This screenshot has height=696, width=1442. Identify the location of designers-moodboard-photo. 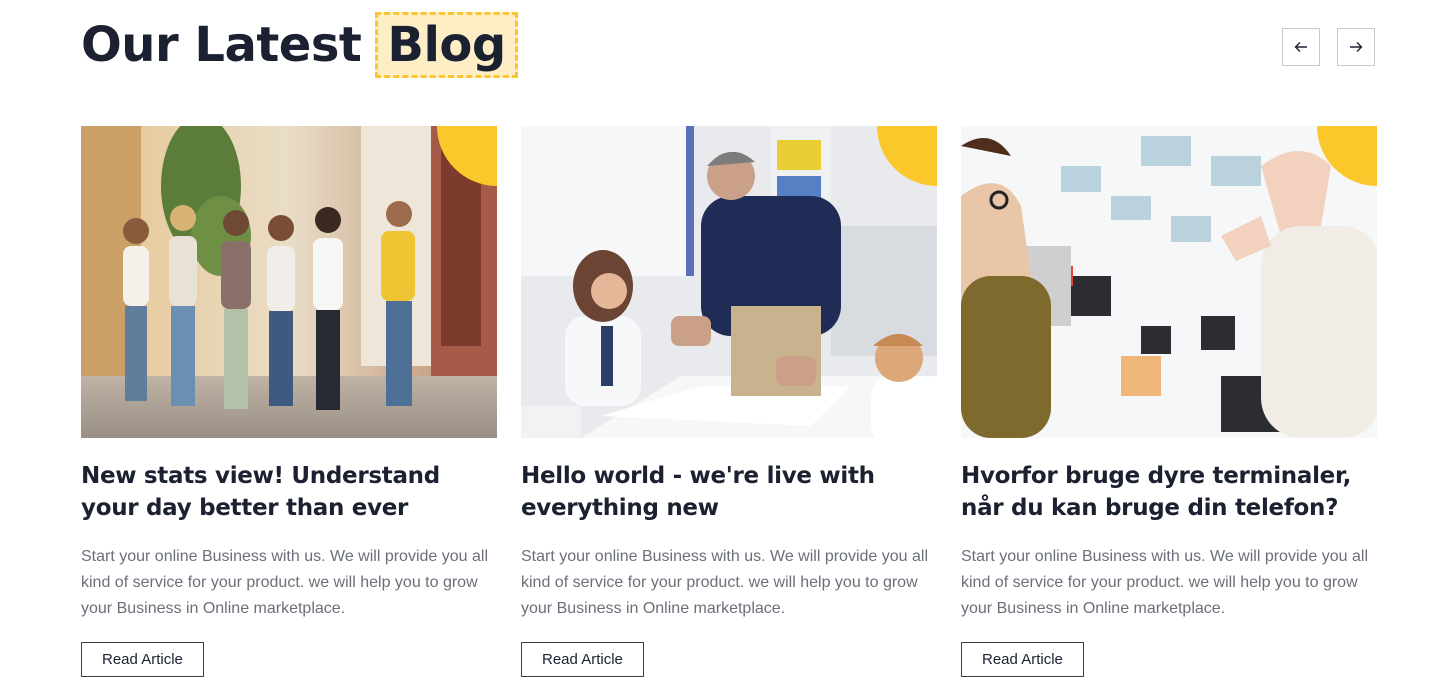
(1169, 282).